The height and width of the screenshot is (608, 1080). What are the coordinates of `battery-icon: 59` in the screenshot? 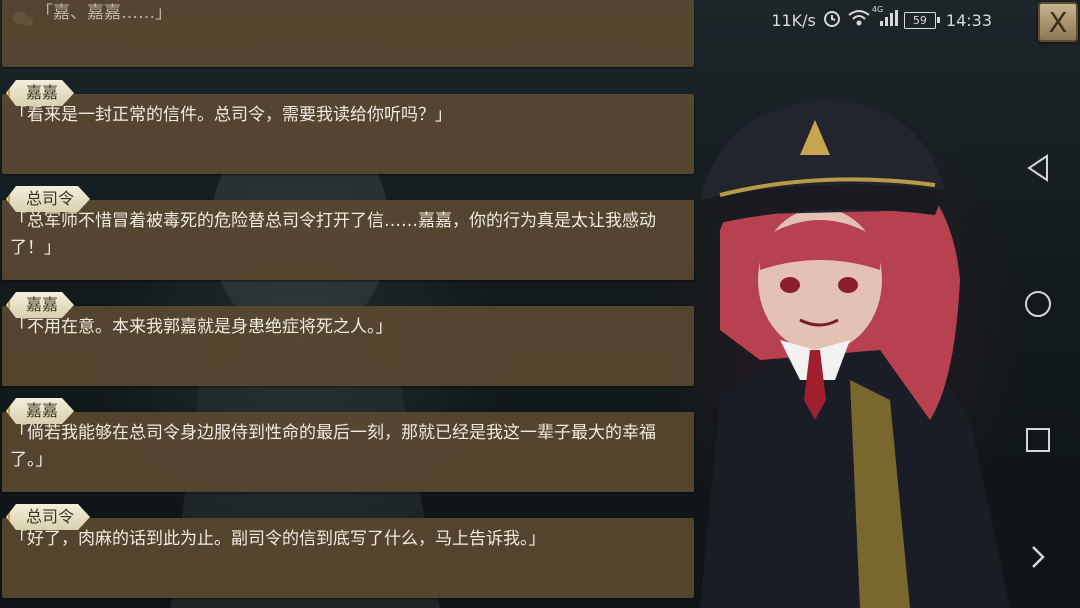 It's located at (921, 20).